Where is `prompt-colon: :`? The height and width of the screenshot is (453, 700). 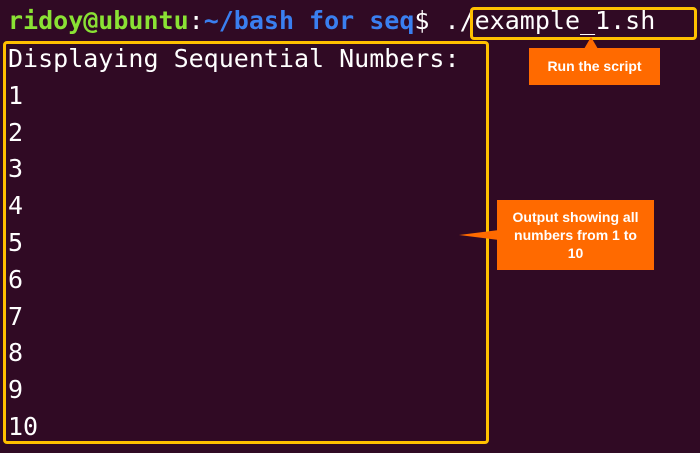 prompt-colon: : is located at coordinates (196, 20).